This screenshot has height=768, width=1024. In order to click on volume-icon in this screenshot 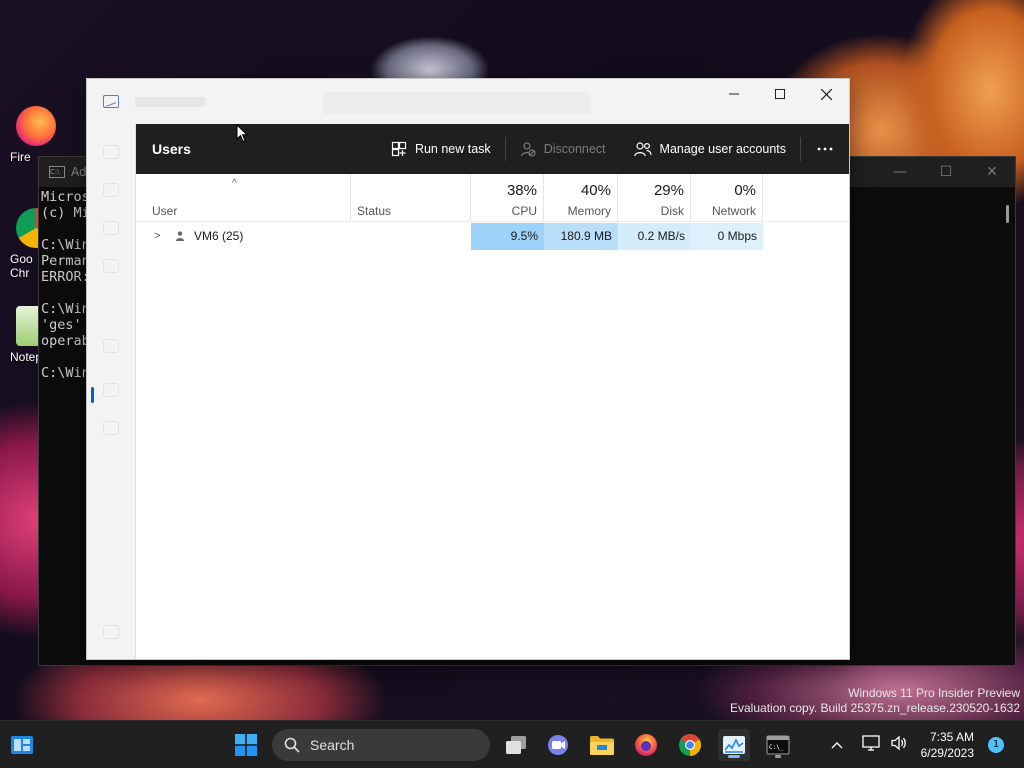, I will do `click(899, 745)`.